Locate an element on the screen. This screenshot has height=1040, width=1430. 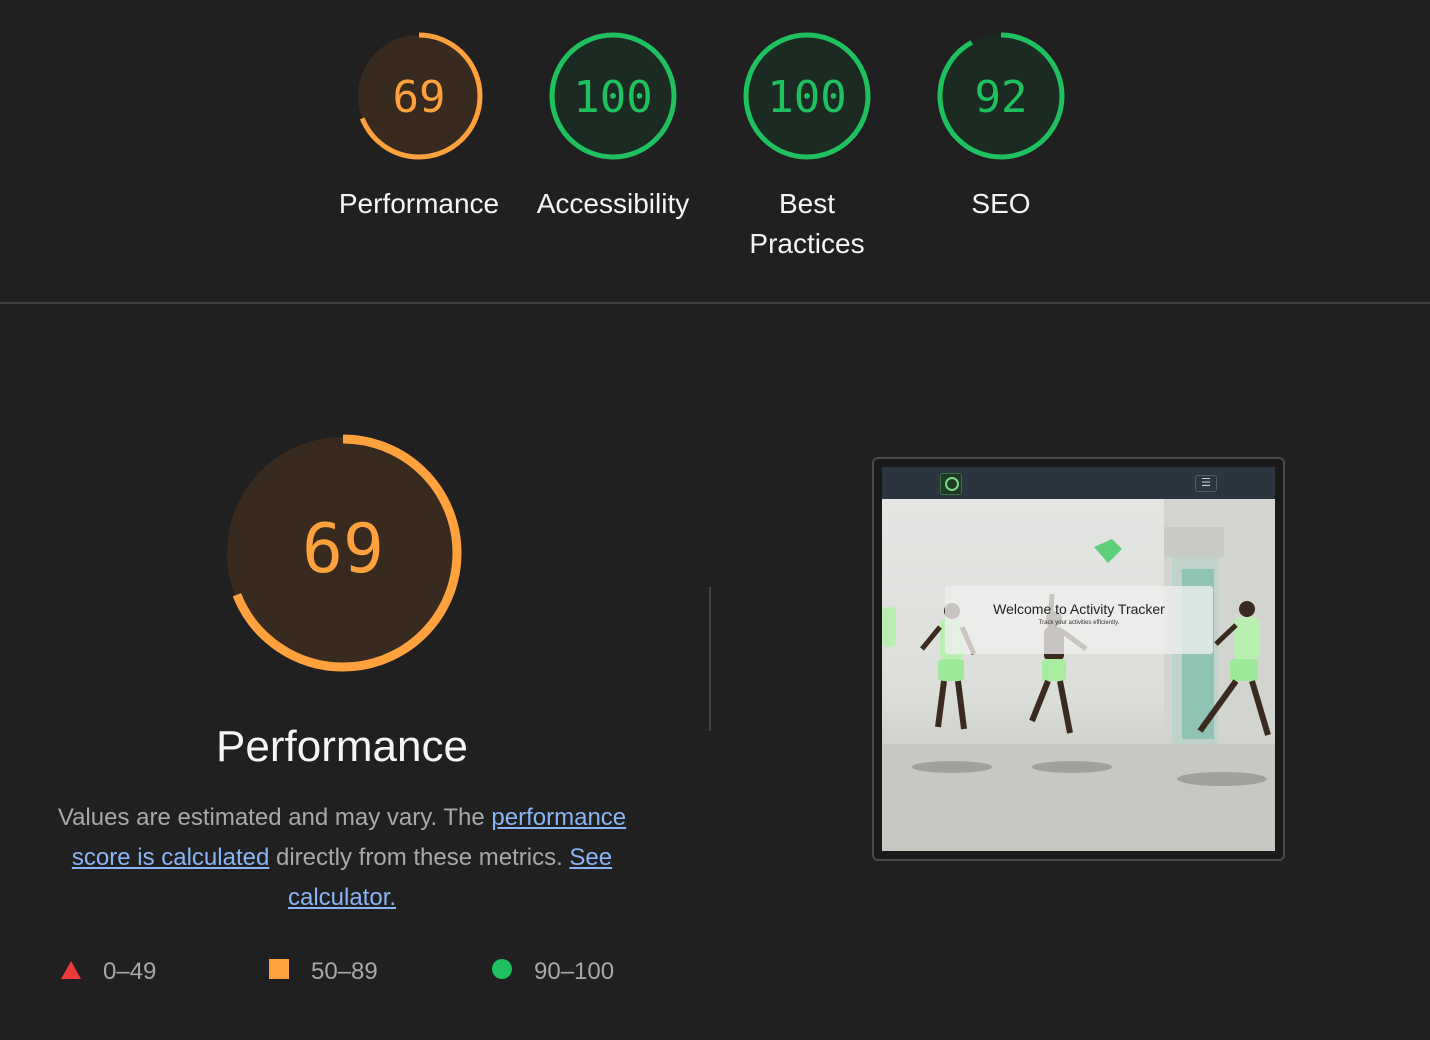
legend-pass: 90–100 is located at coordinates (553, 972).